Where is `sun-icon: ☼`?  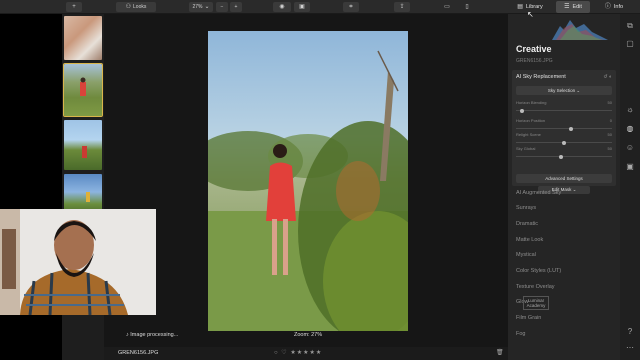 sun-icon: ☼ is located at coordinates (630, 110).